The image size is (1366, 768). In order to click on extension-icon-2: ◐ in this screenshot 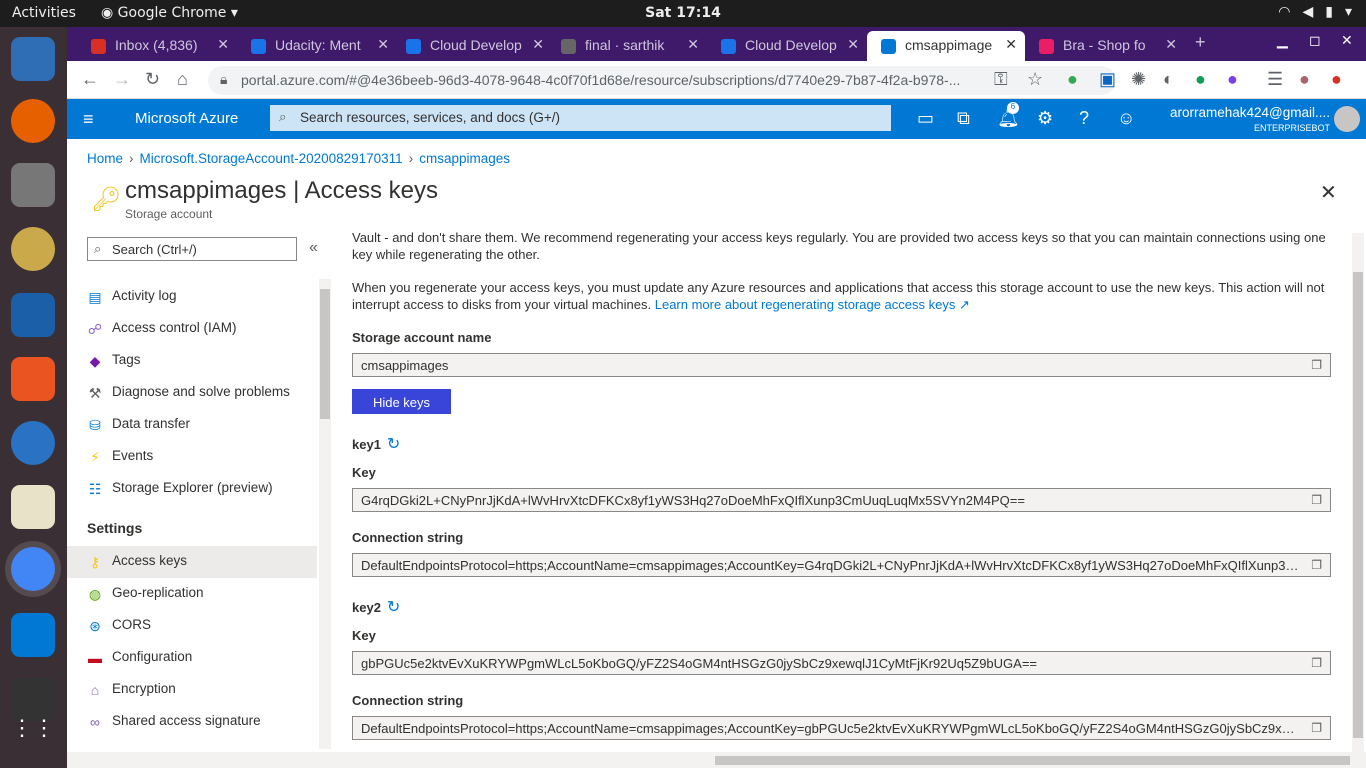, I will do `click(1168, 79)`.